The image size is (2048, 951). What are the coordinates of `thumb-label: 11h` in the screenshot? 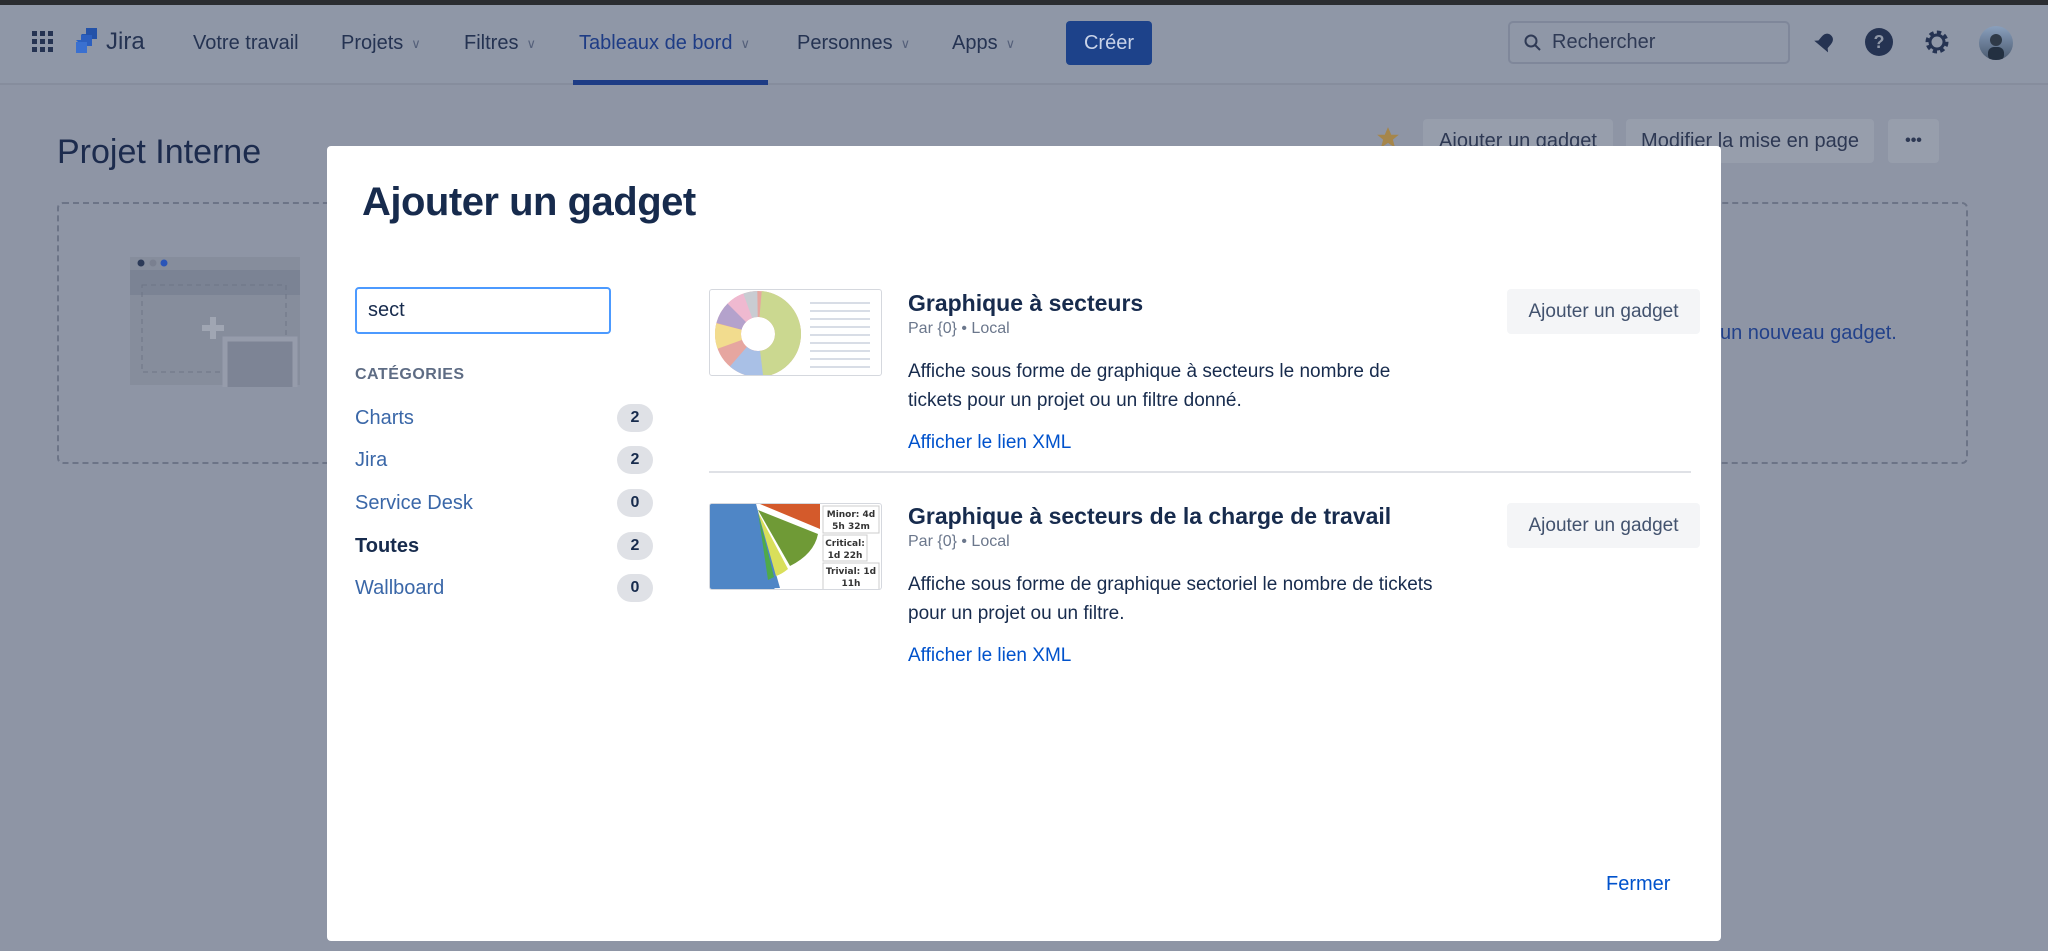 It's located at (851, 584).